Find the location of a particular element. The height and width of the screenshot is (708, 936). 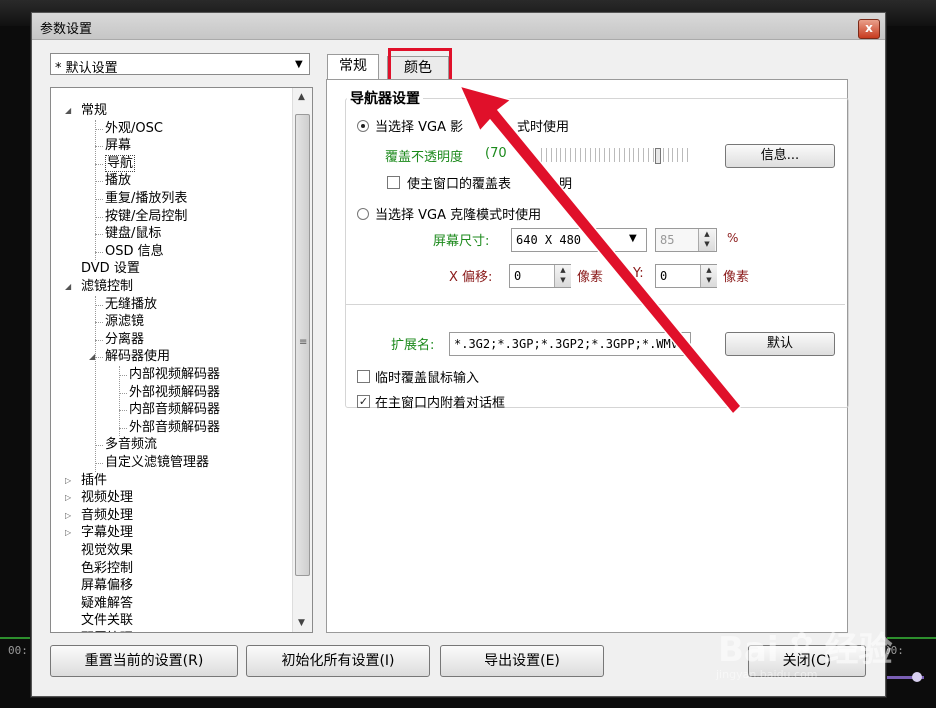

annotation-arrow is located at coordinates (600, 250).